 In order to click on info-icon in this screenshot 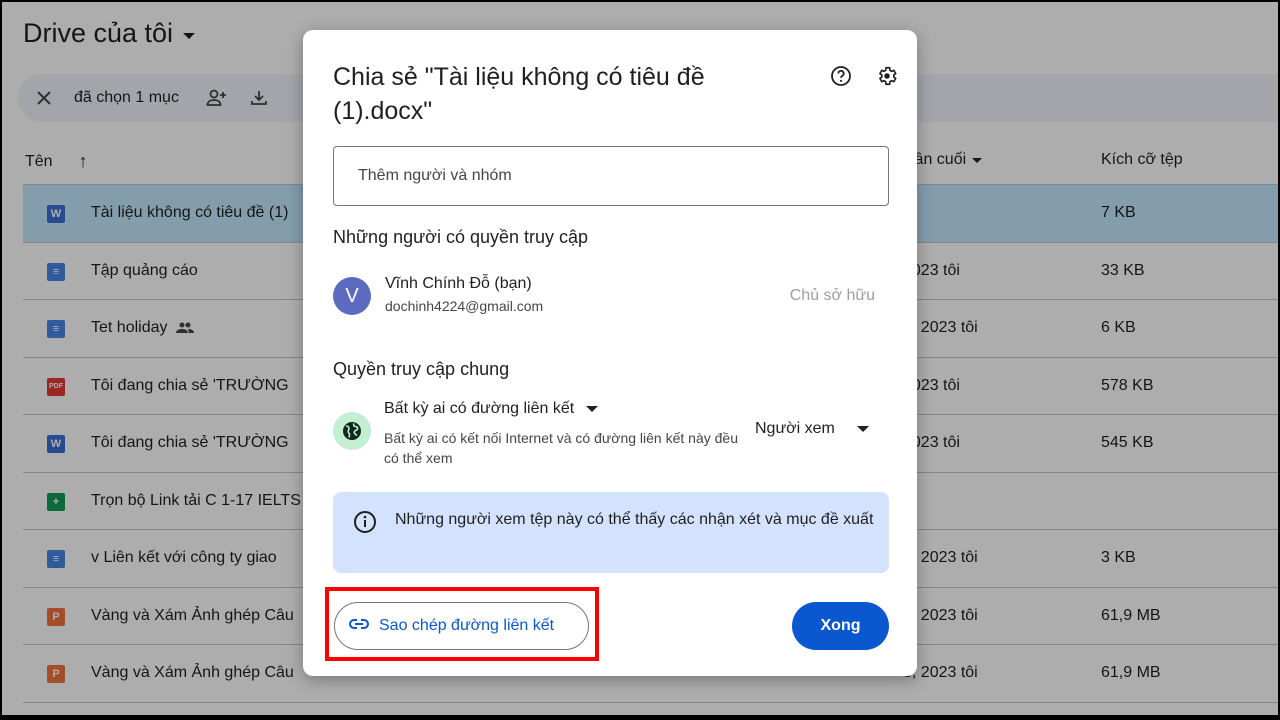, I will do `click(365, 522)`.